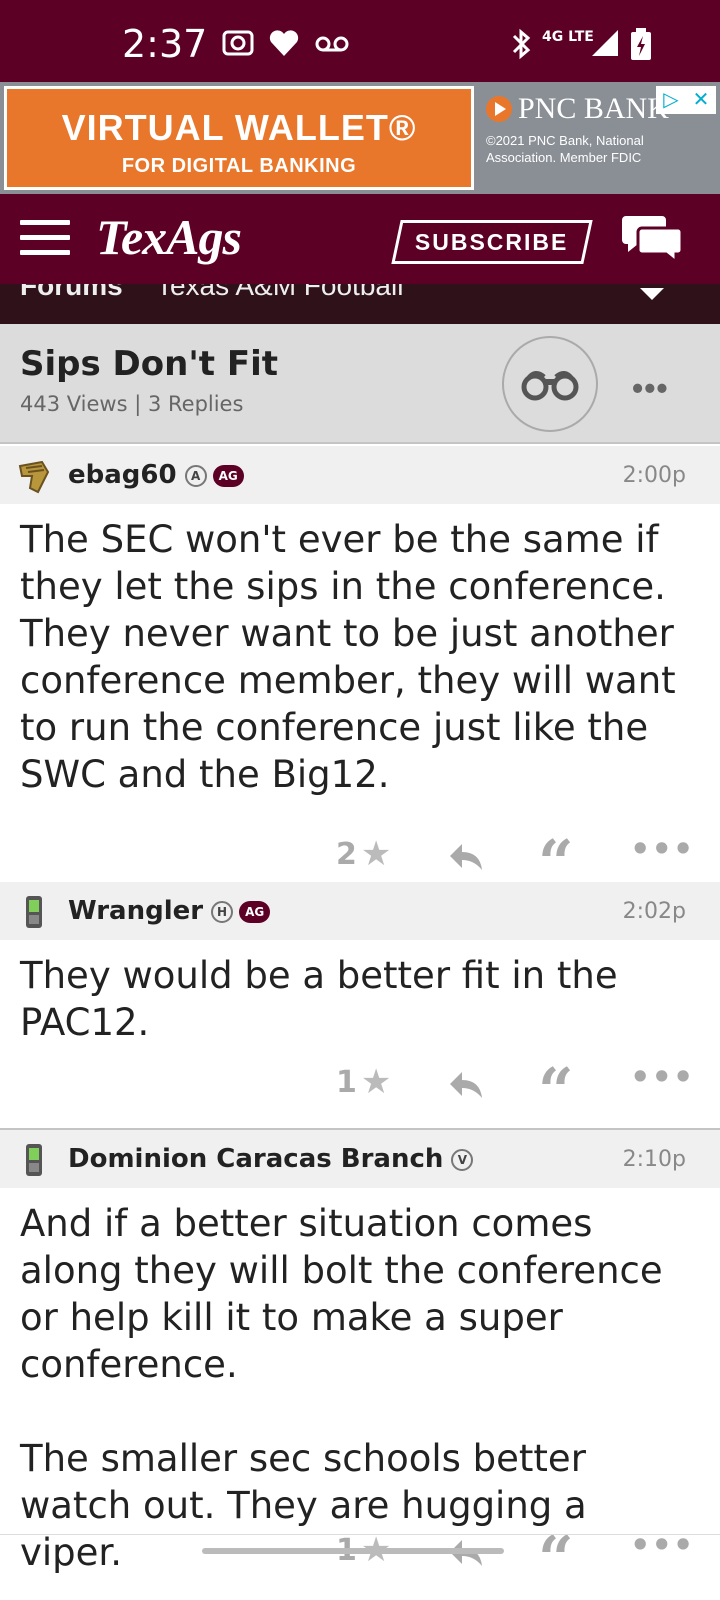 The image size is (720, 1600). What do you see at coordinates (238, 43) in the screenshot?
I see `radio-icon` at bounding box center [238, 43].